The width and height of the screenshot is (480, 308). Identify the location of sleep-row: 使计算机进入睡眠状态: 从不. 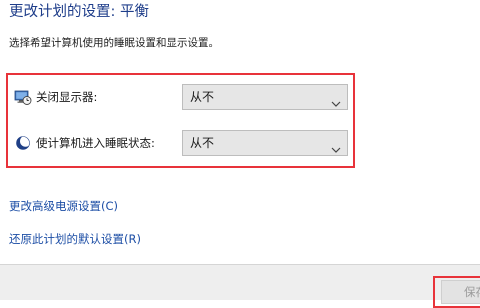
(180, 143).